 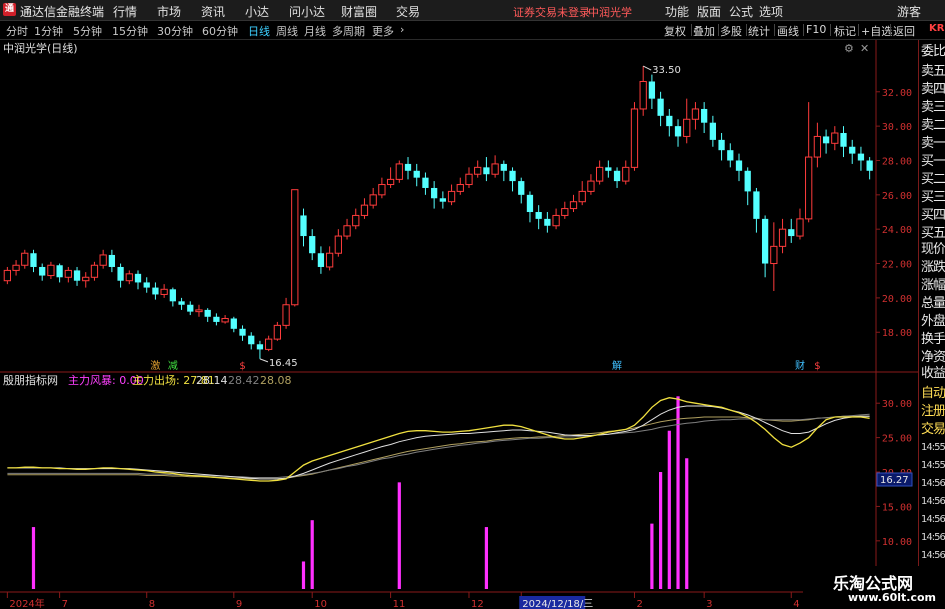 I want to click on y-tick-label: 30.00, so click(x=897, y=404).